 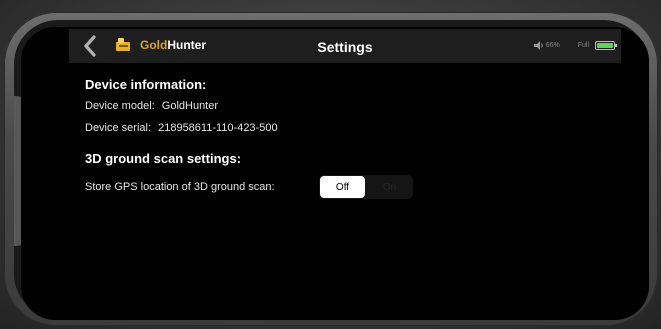 What do you see at coordinates (575, 45) in the screenshot?
I see `status-indicators: 66% Full` at bounding box center [575, 45].